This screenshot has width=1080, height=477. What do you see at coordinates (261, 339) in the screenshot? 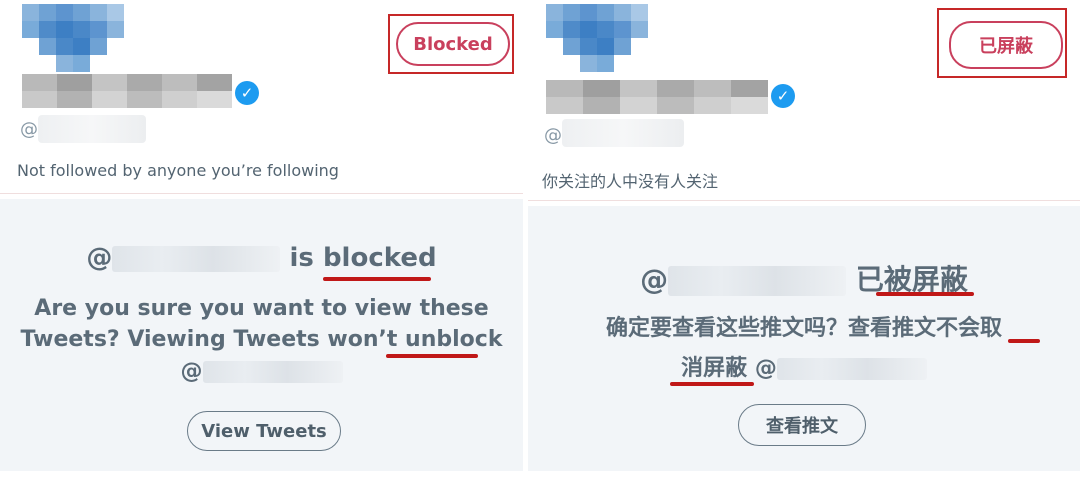
I see `warning-line-2: Tweets? Viewing Tweets won’t unblock` at bounding box center [261, 339].